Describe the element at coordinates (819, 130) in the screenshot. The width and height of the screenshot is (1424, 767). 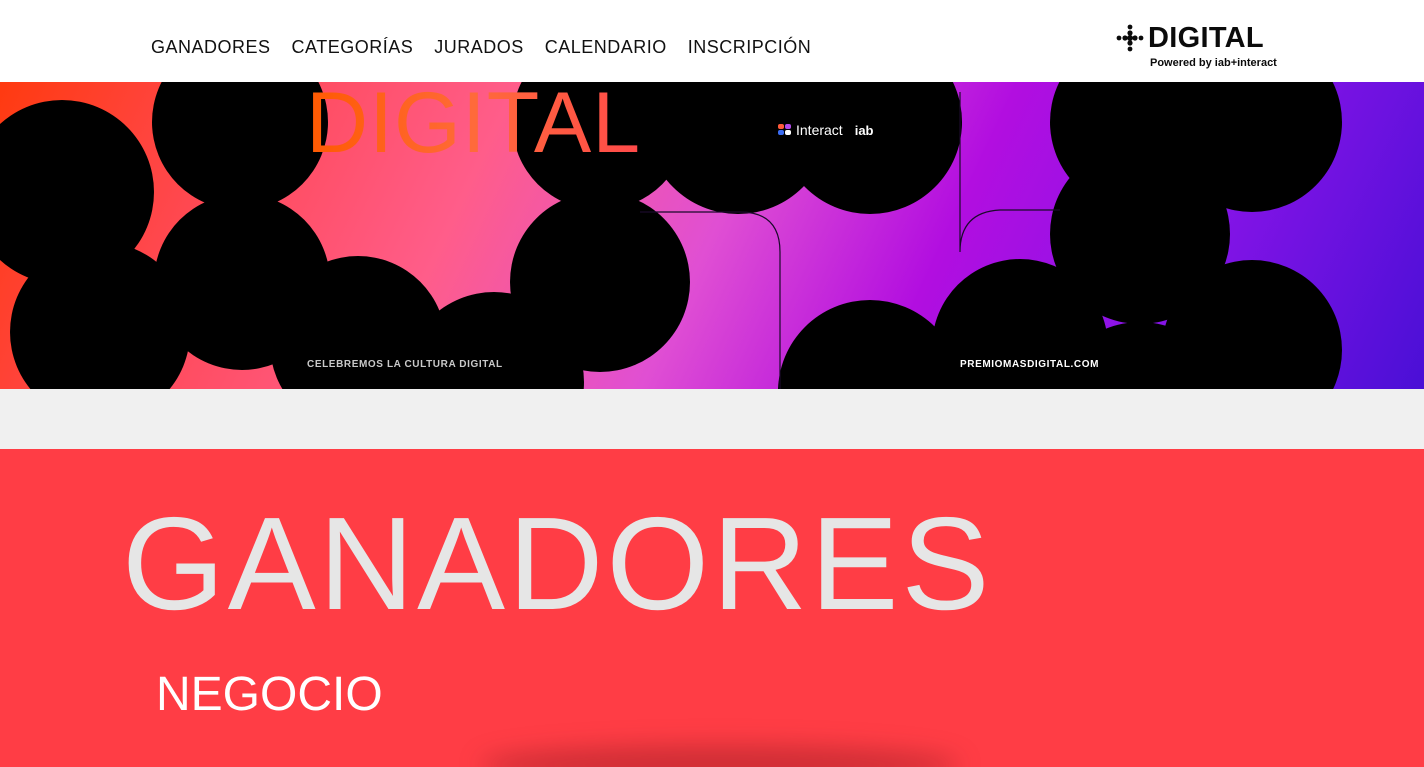
I see `interact-label: Interact` at that location.